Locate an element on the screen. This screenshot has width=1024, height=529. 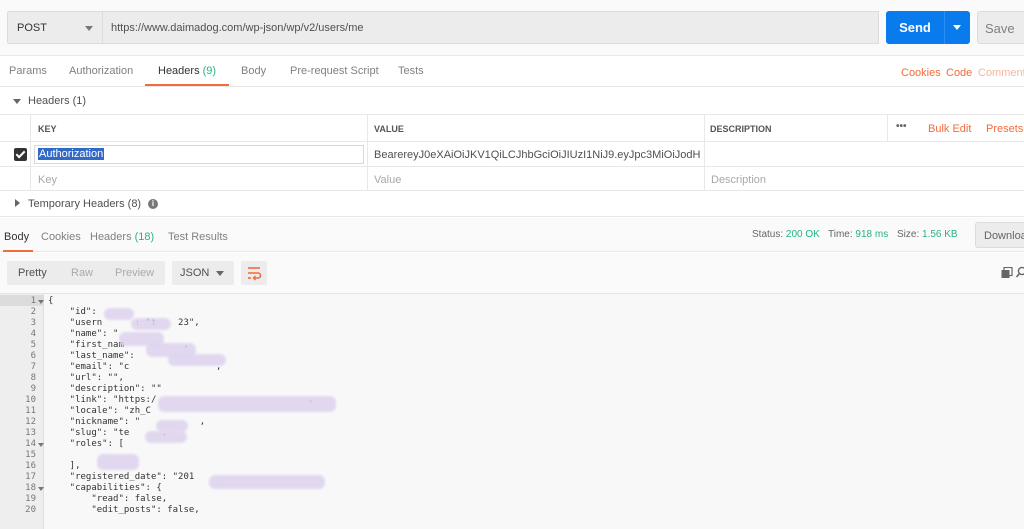
tab-tests: Tests is located at coordinates (411, 71).